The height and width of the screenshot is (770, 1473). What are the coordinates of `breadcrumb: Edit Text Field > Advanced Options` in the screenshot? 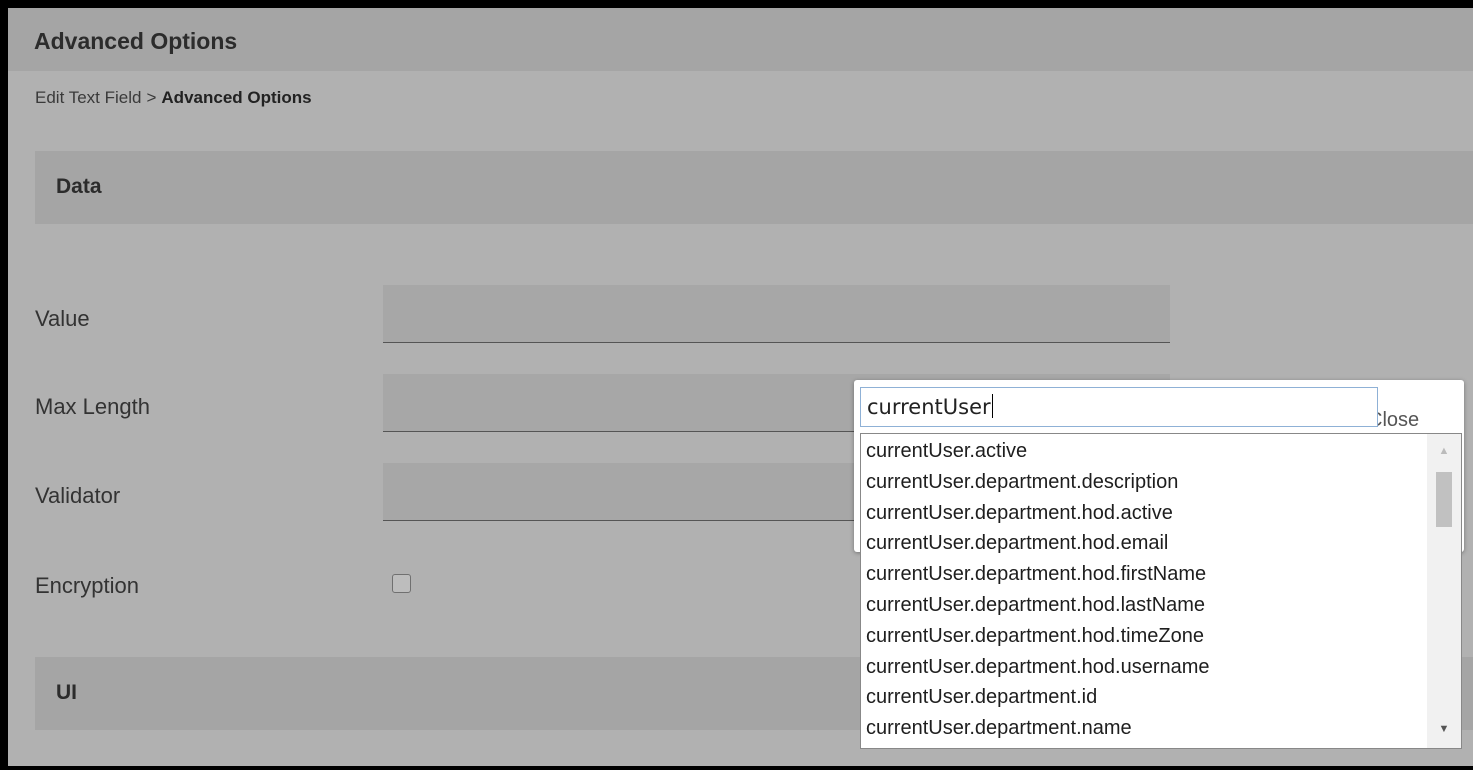 It's located at (173, 98).